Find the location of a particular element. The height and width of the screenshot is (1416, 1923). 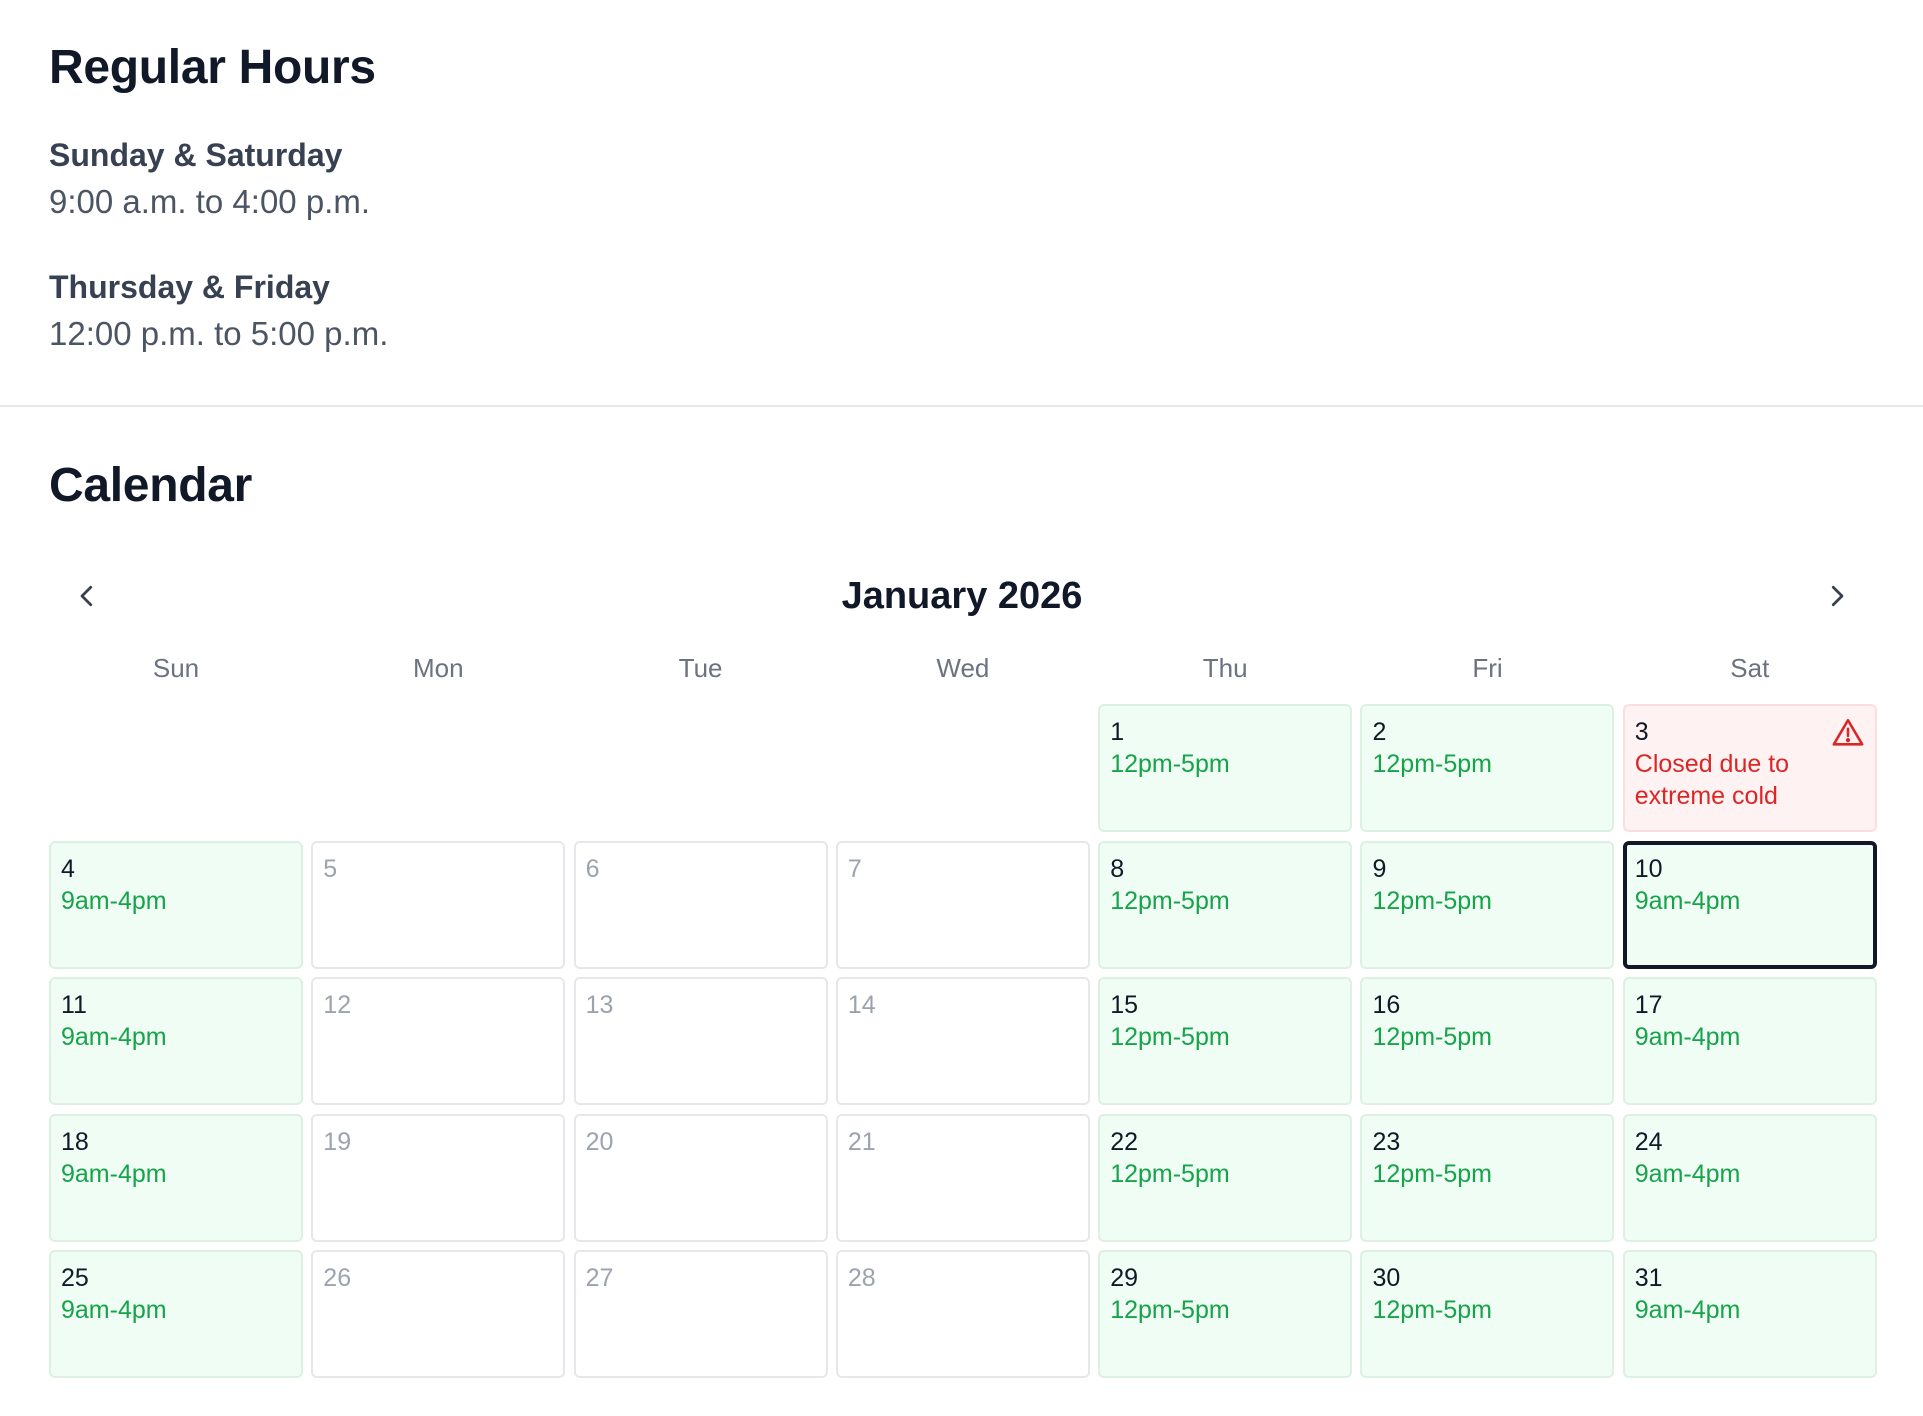

day-number: 6 is located at coordinates (592, 868).